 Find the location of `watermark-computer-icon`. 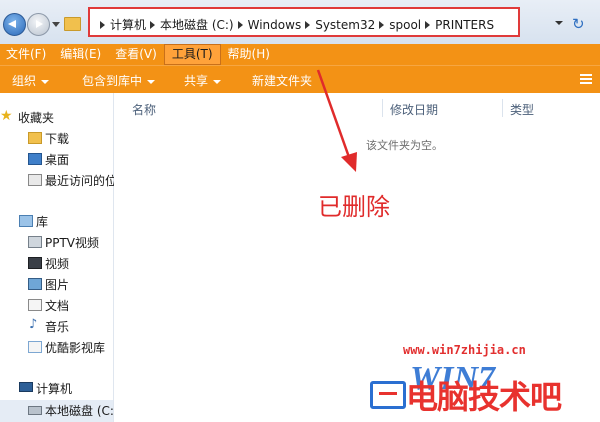

watermark-computer-icon is located at coordinates (388, 395).